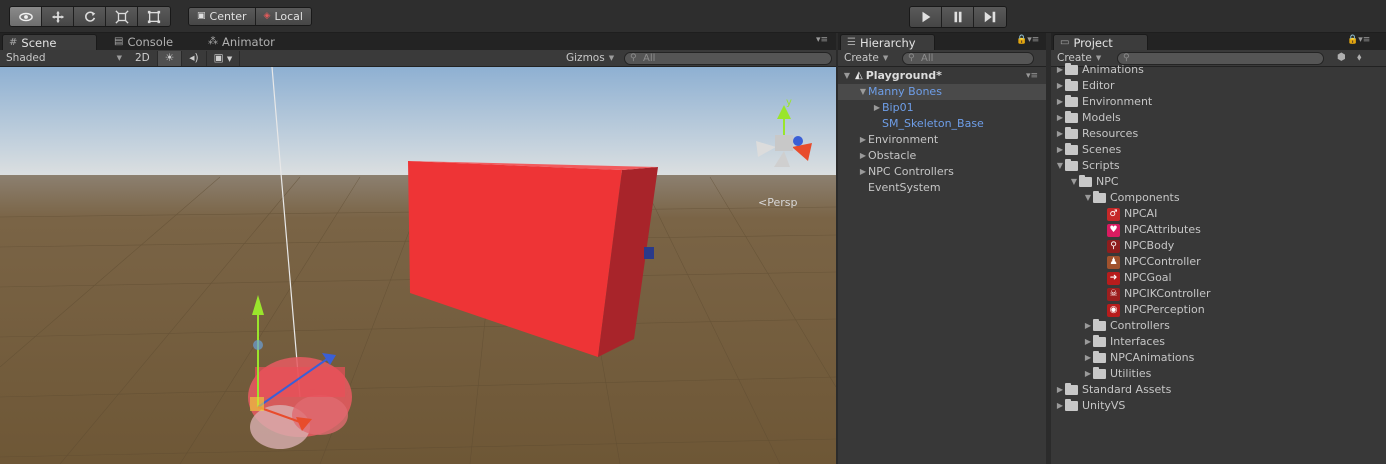  What do you see at coordinates (1218, 214) in the screenshot?
I see `project-item-row: ♂ NPCAI` at bounding box center [1218, 214].